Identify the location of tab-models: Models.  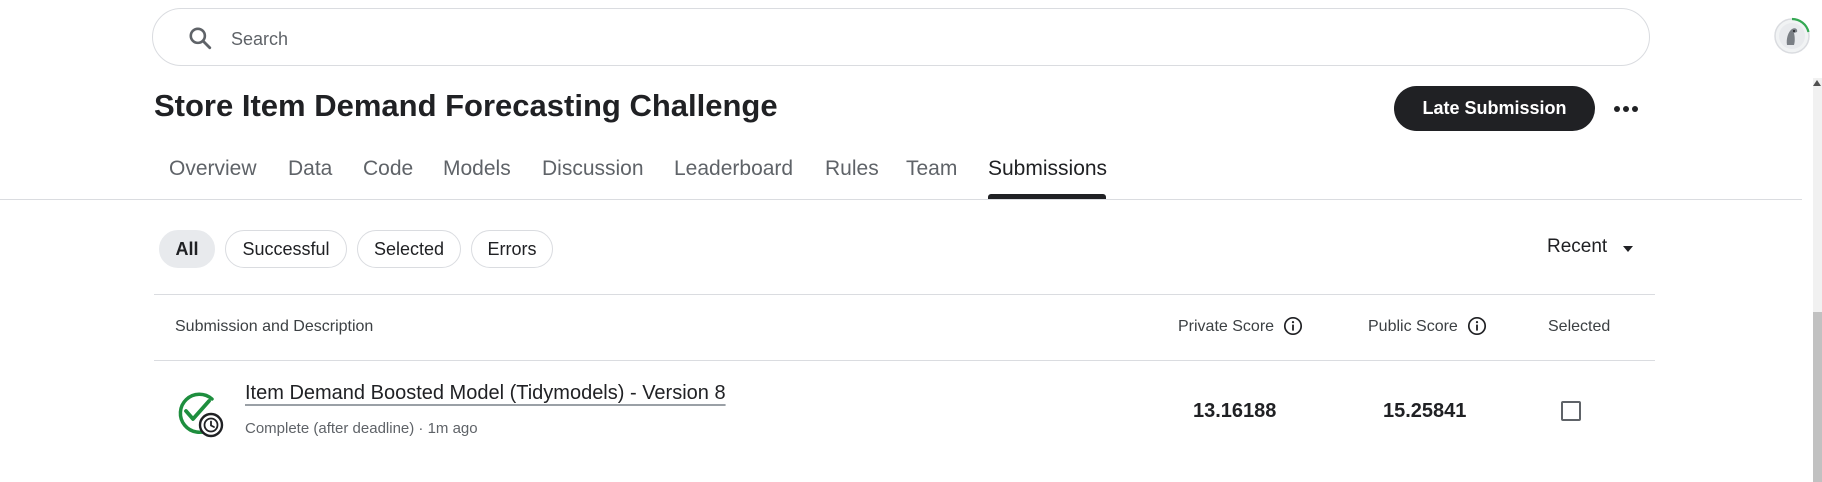
(477, 169).